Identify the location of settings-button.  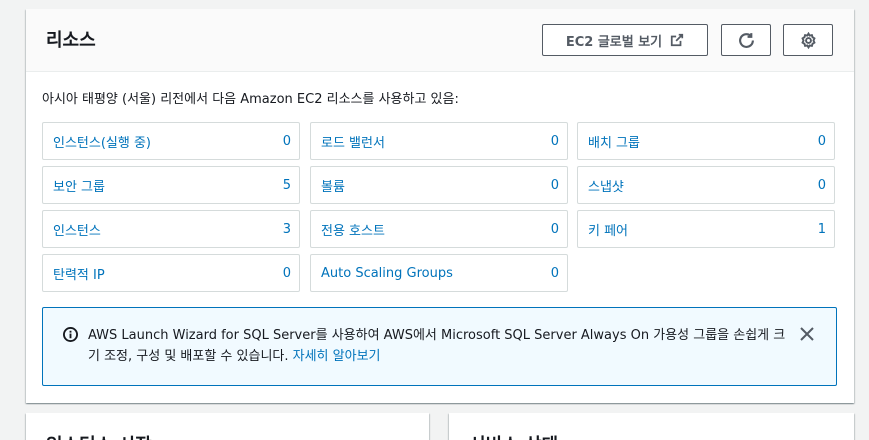
(808, 40).